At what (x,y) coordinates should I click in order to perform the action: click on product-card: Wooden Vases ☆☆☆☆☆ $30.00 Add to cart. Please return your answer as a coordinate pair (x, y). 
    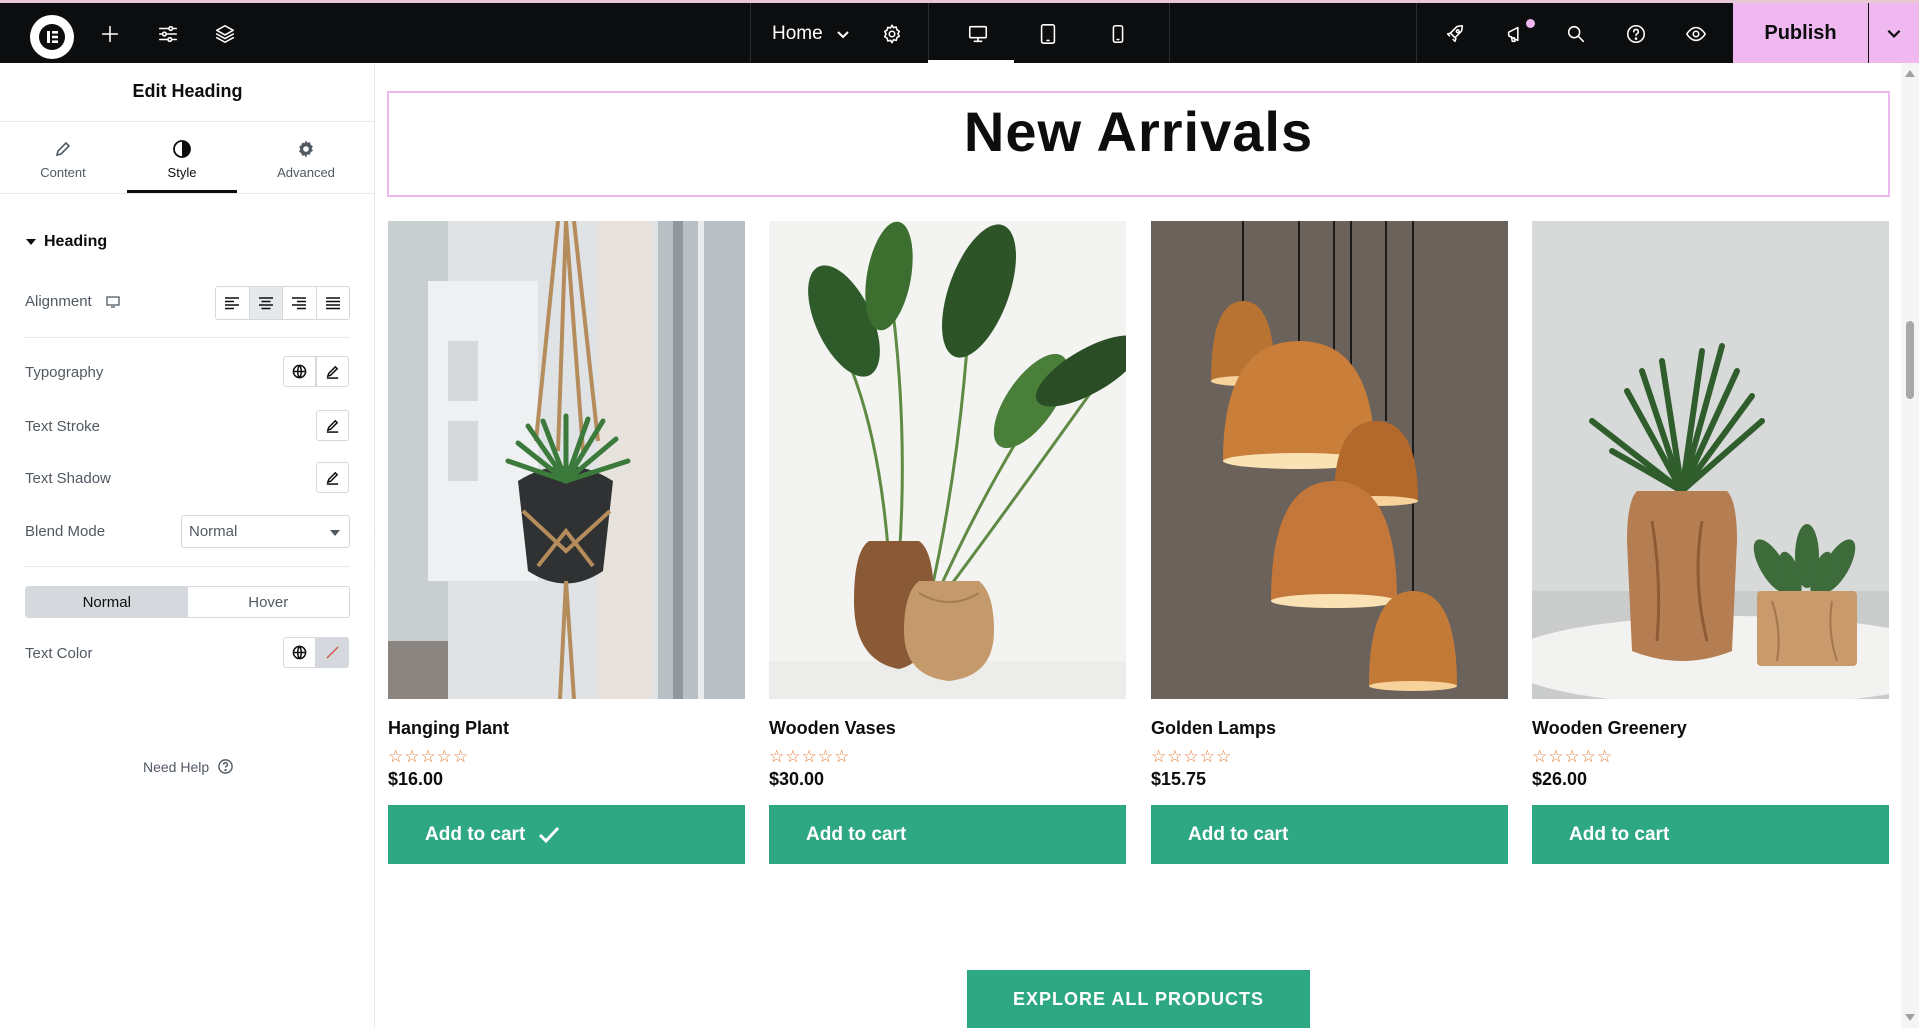
    Looking at the image, I should click on (947, 542).